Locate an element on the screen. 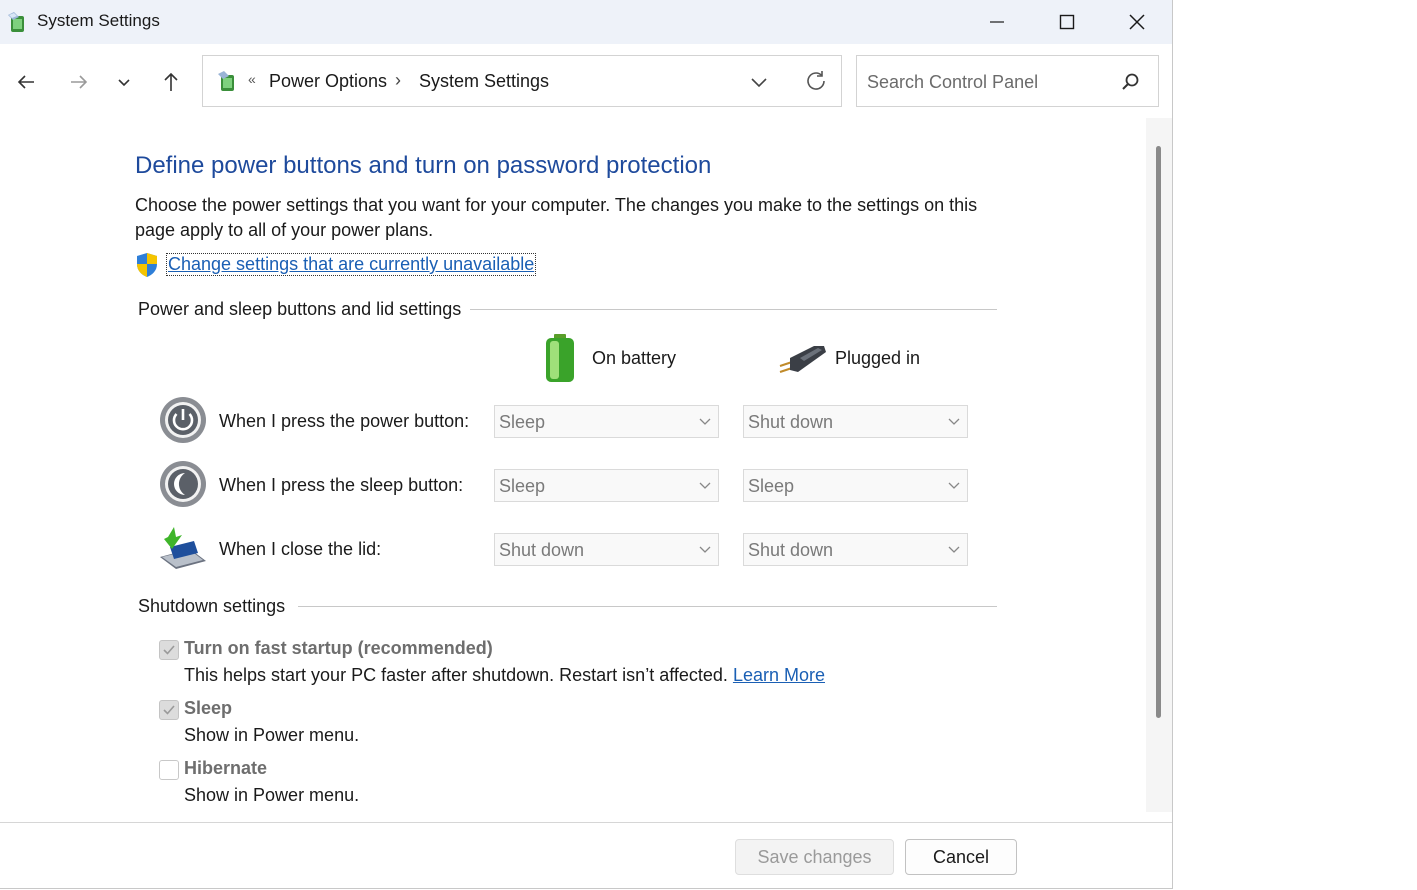 The image size is (1417, 890). forward-button is located at coordinates (79, 82).